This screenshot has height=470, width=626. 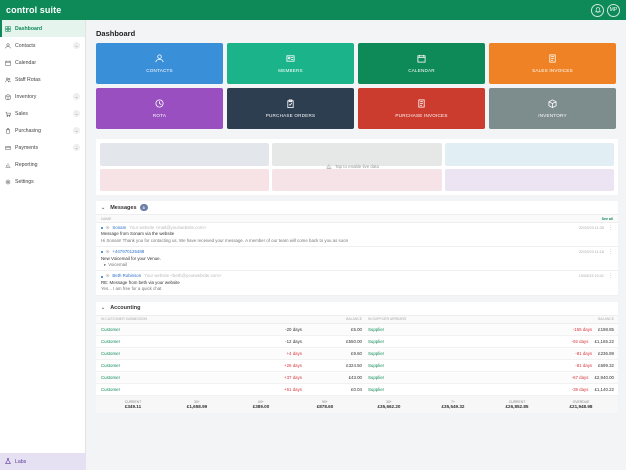 I want to click on payments-icon, so click(x=8, y=148).